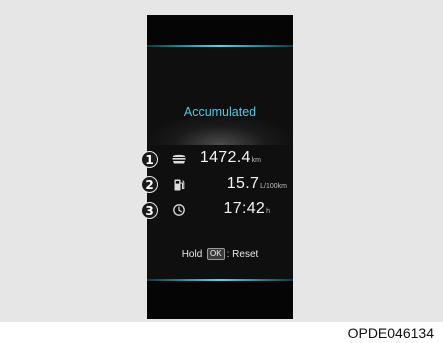  I want to click on fuel-economy-unit: L/100km, so click(273, 186).